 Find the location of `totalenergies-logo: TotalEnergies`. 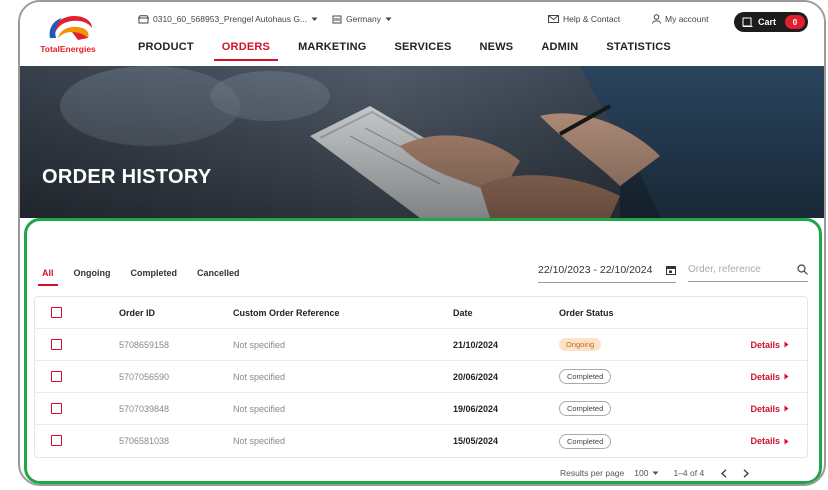

totalenergies-logo: TotalEnergies is located at coordinates (68, 36).